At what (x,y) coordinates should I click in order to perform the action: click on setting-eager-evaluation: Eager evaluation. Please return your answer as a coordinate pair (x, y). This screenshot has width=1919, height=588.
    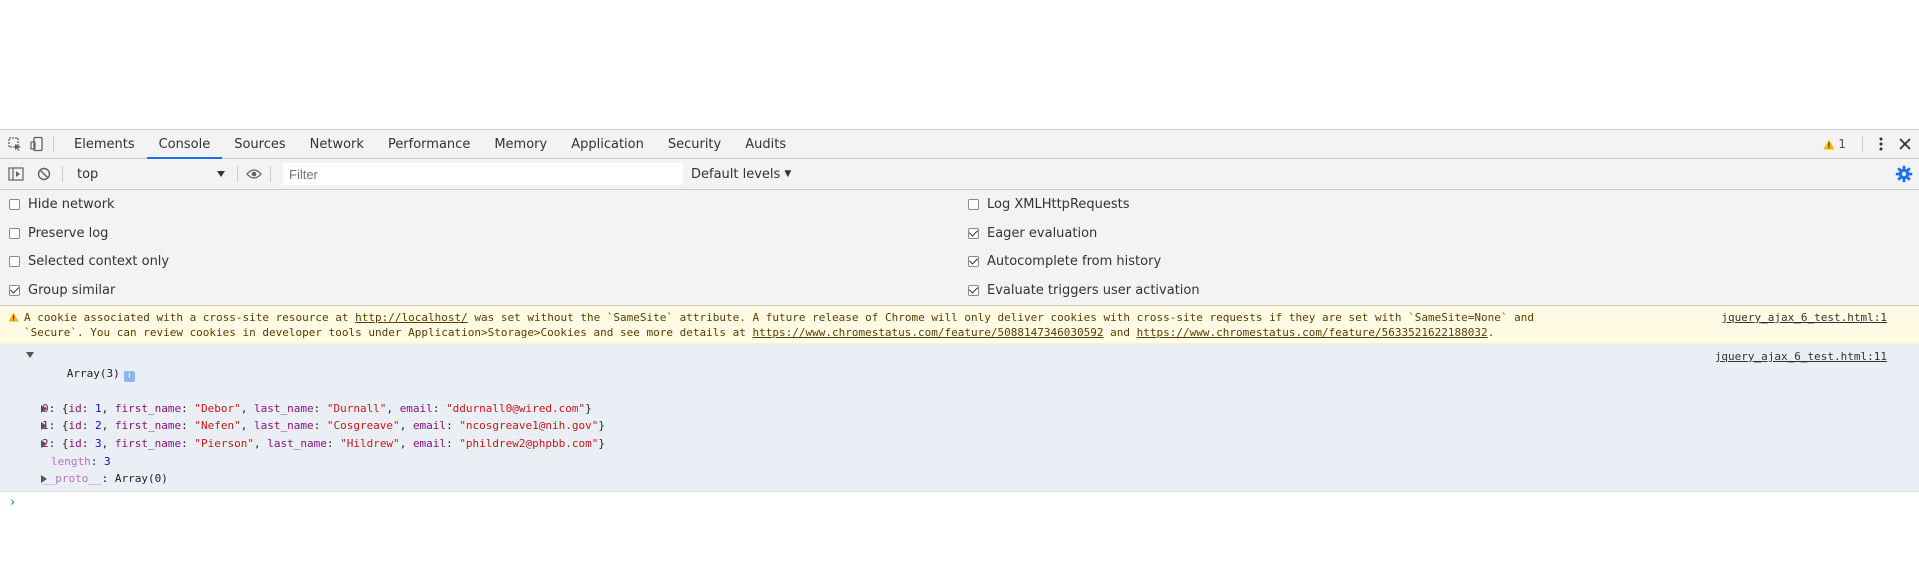
    Looking at the image, I should click on (1032, 233).